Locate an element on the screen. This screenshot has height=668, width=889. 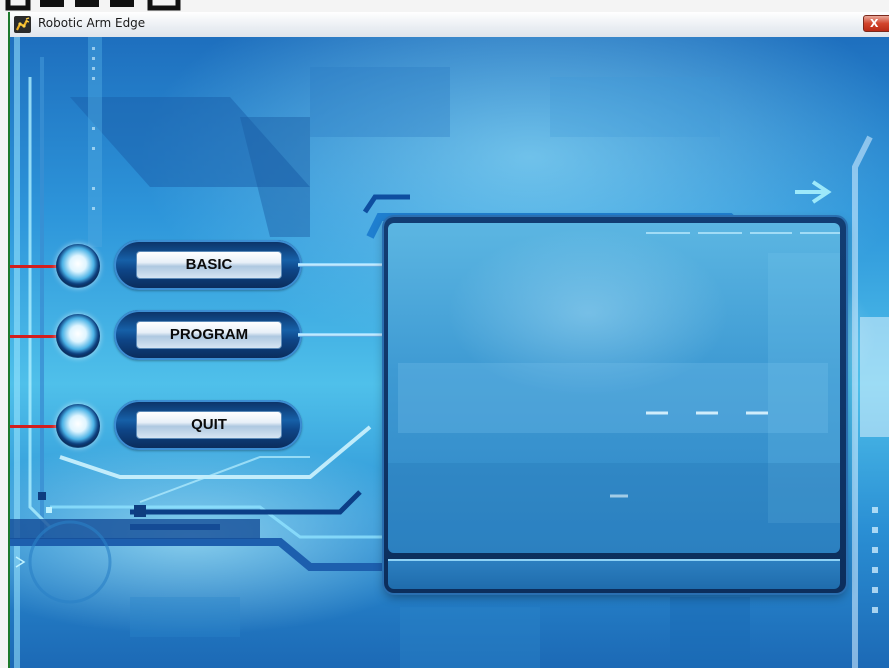
menu-row-program: PROGRAM is located at coordinates (199, 340).